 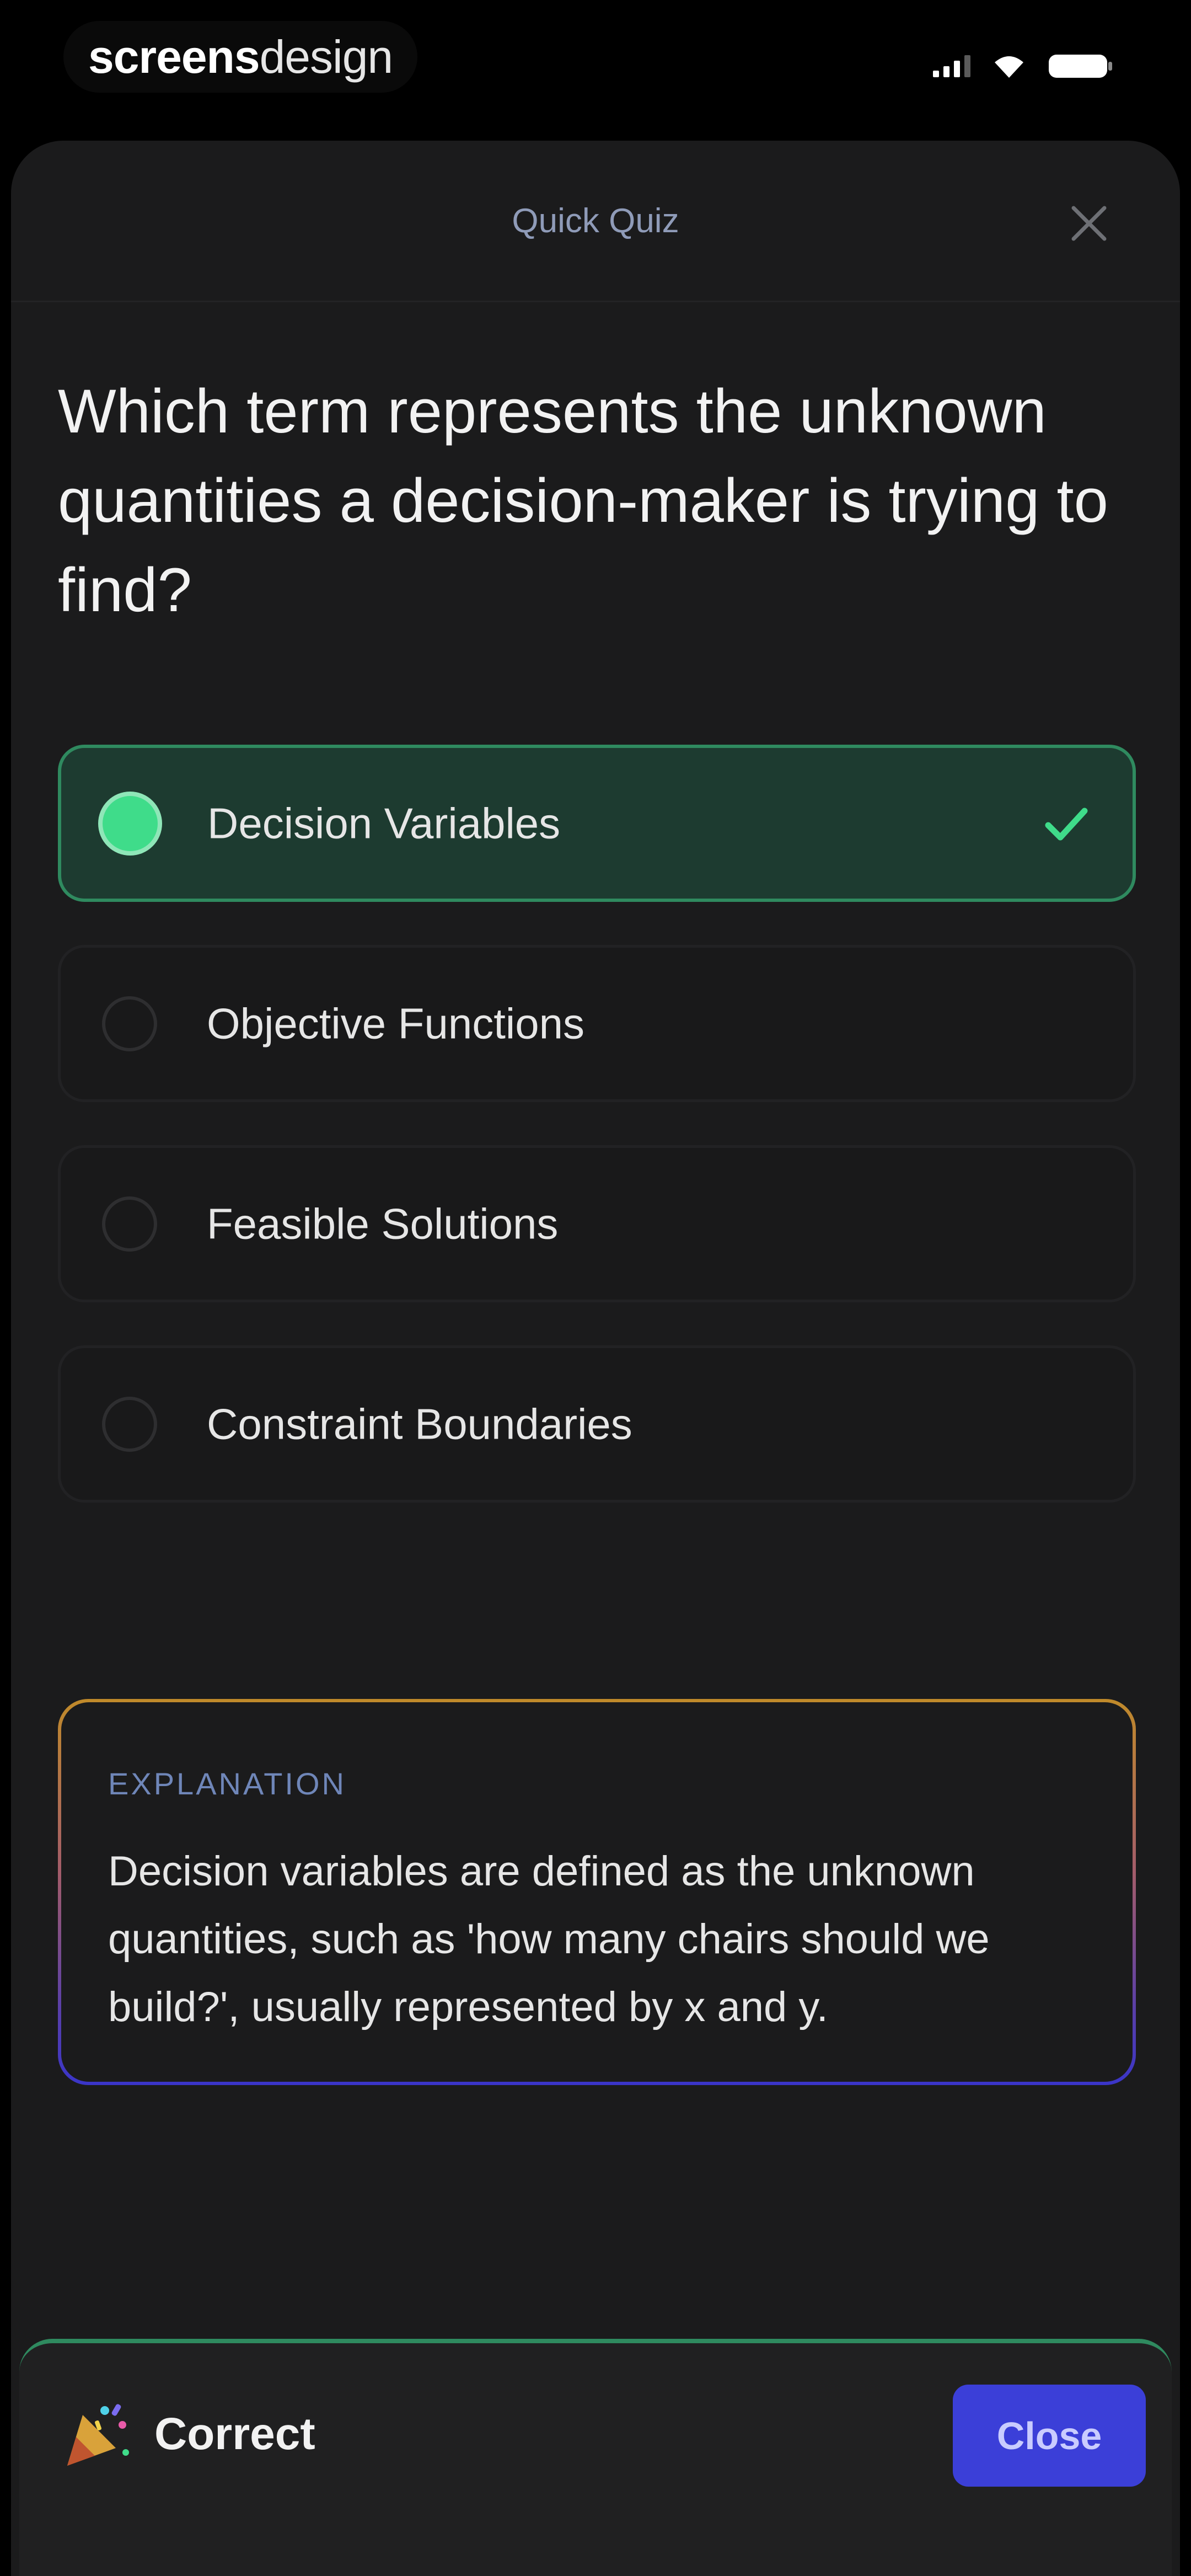 I want to click on option-label: Objective Functions, so click(x=395, y=1023).